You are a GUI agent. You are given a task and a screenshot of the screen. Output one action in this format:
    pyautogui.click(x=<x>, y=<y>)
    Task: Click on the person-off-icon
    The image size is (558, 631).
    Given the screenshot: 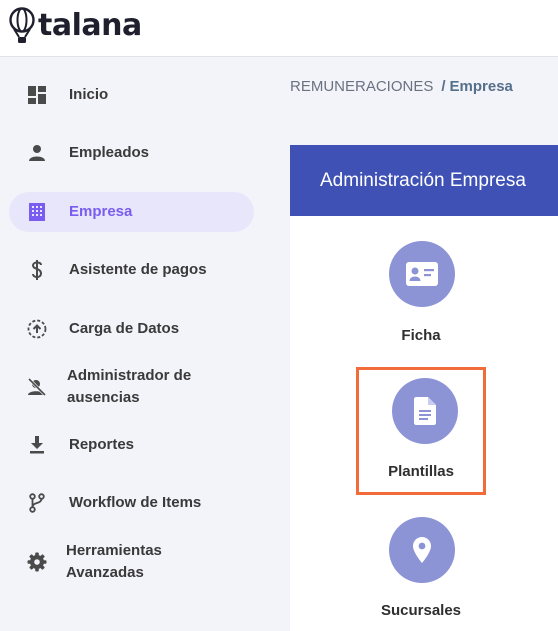 What is the action you would take?
    pyautogui.click(x=37, y=387)
    